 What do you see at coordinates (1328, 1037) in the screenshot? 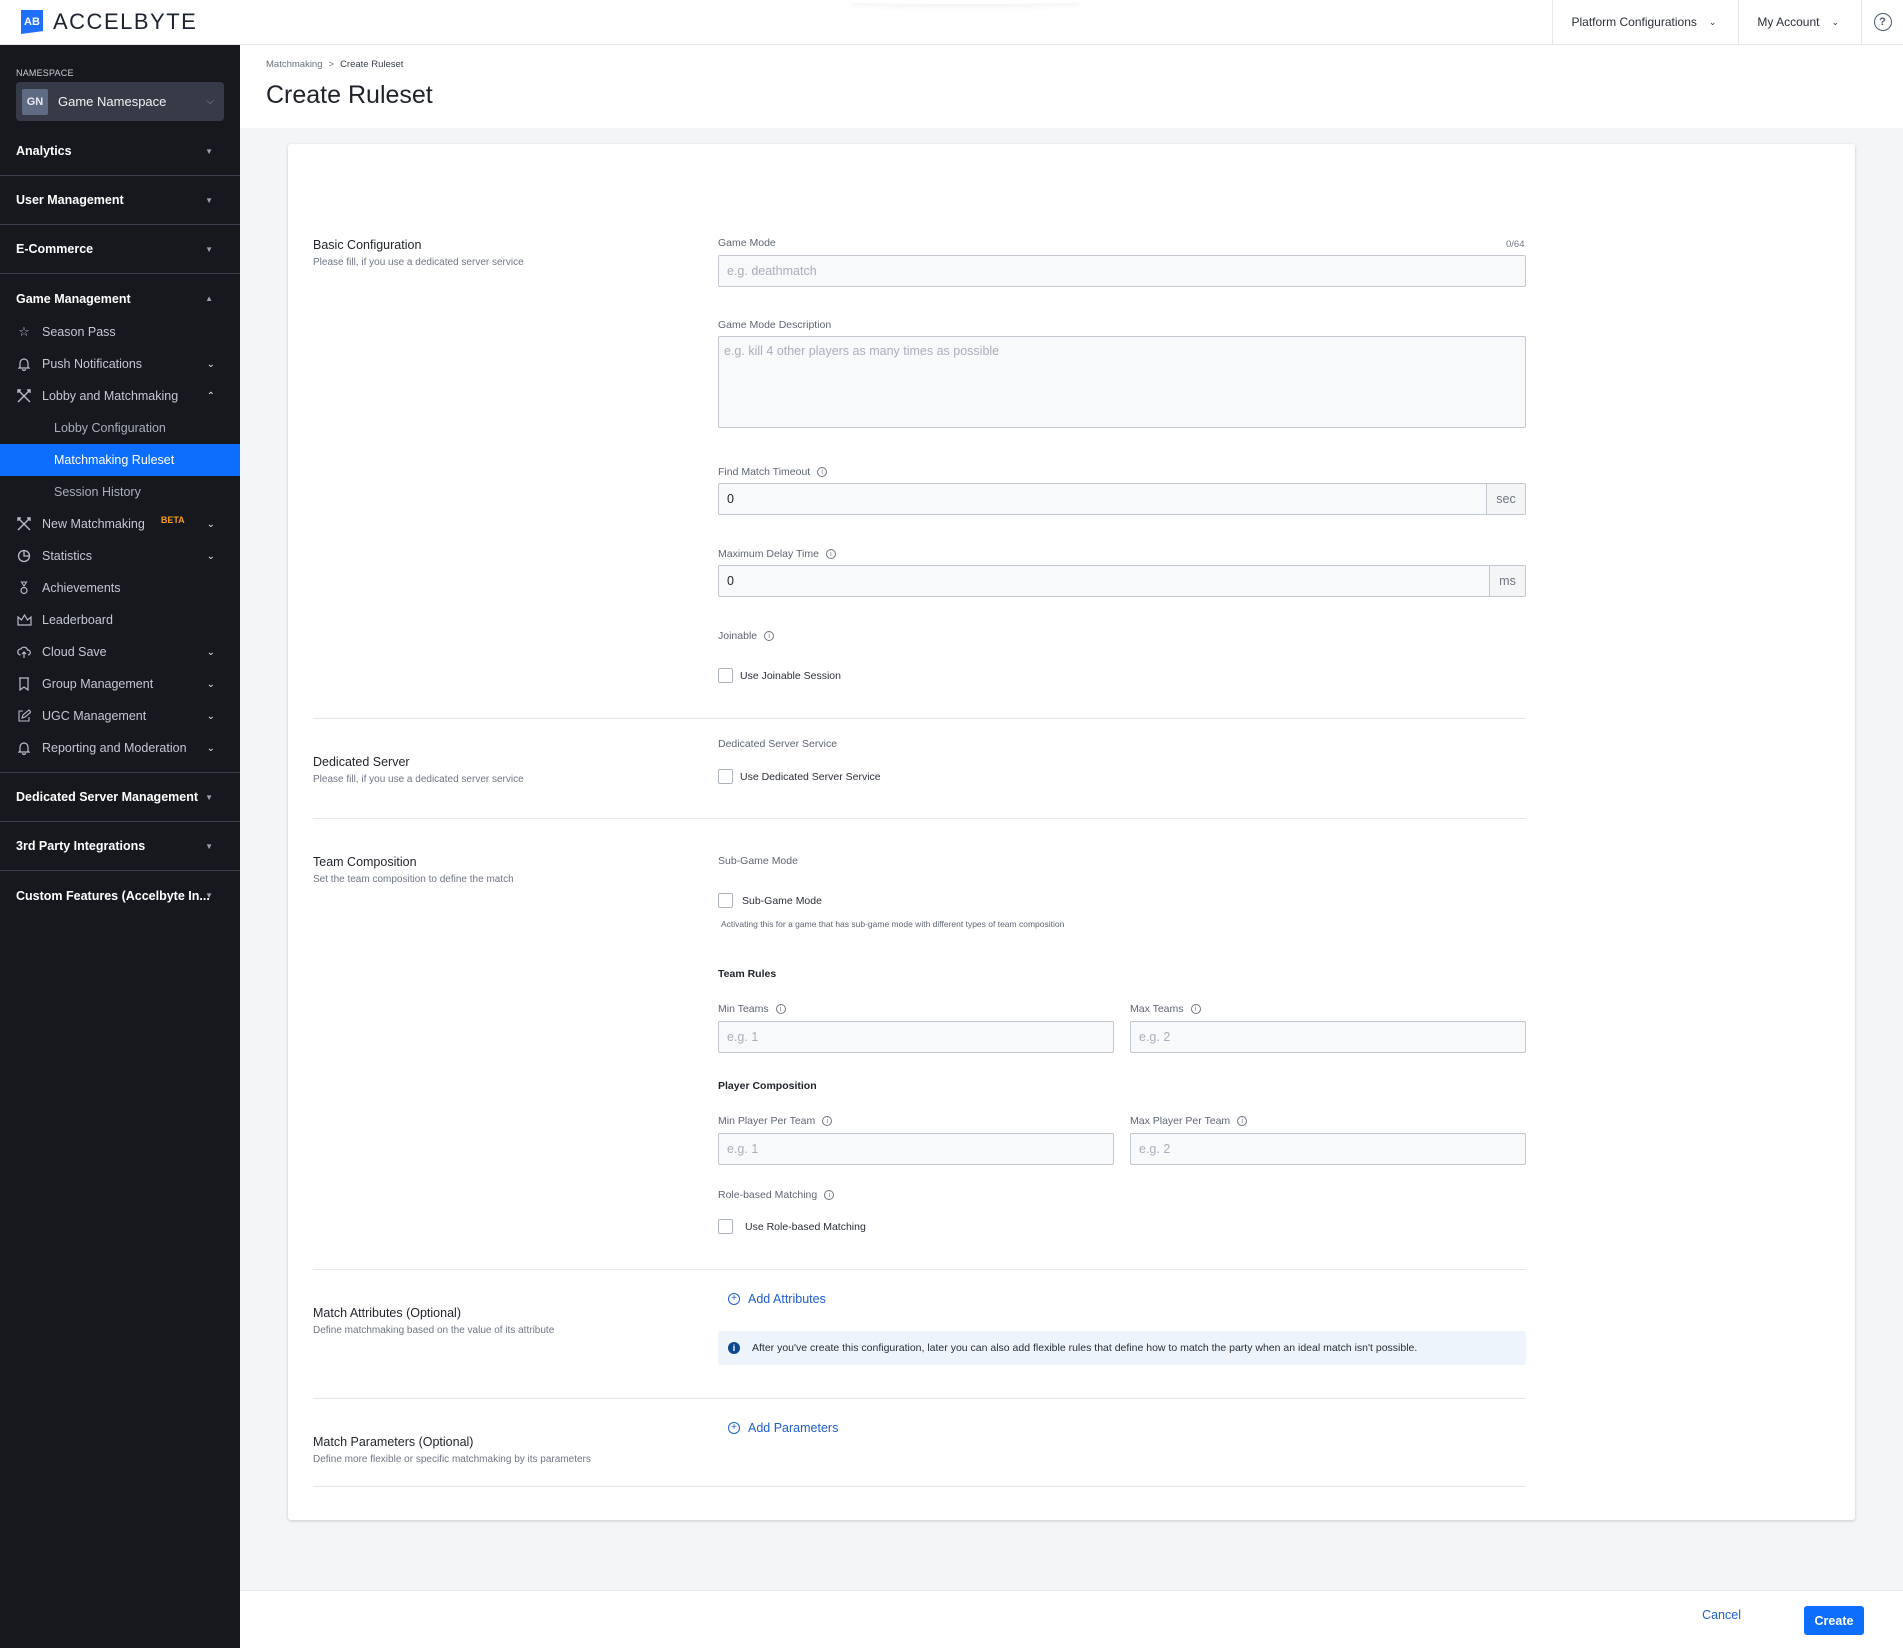
I see `max-teams-input` at bounding box center [1328, 1037].